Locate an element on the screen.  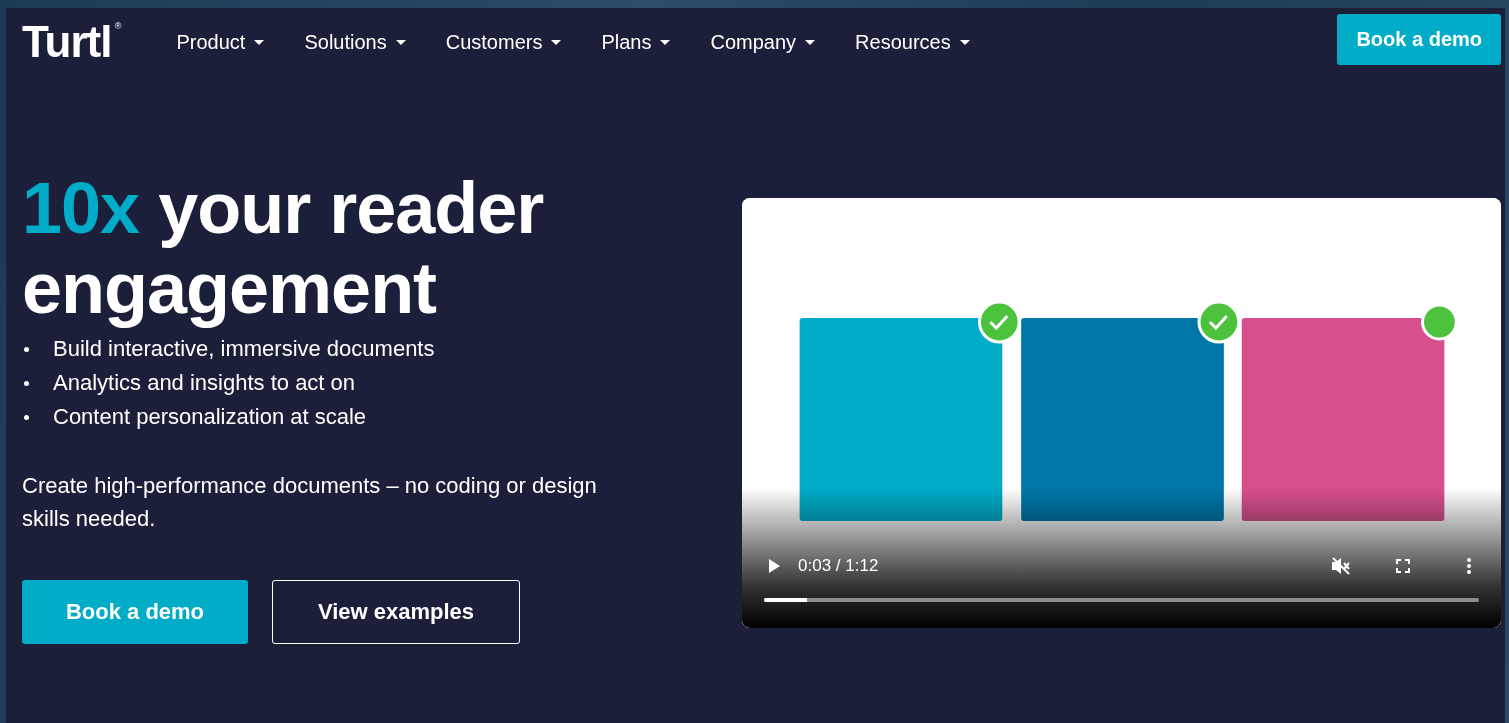
hero-heading: 10x your reader engagement is located at coordinates (283, 249).